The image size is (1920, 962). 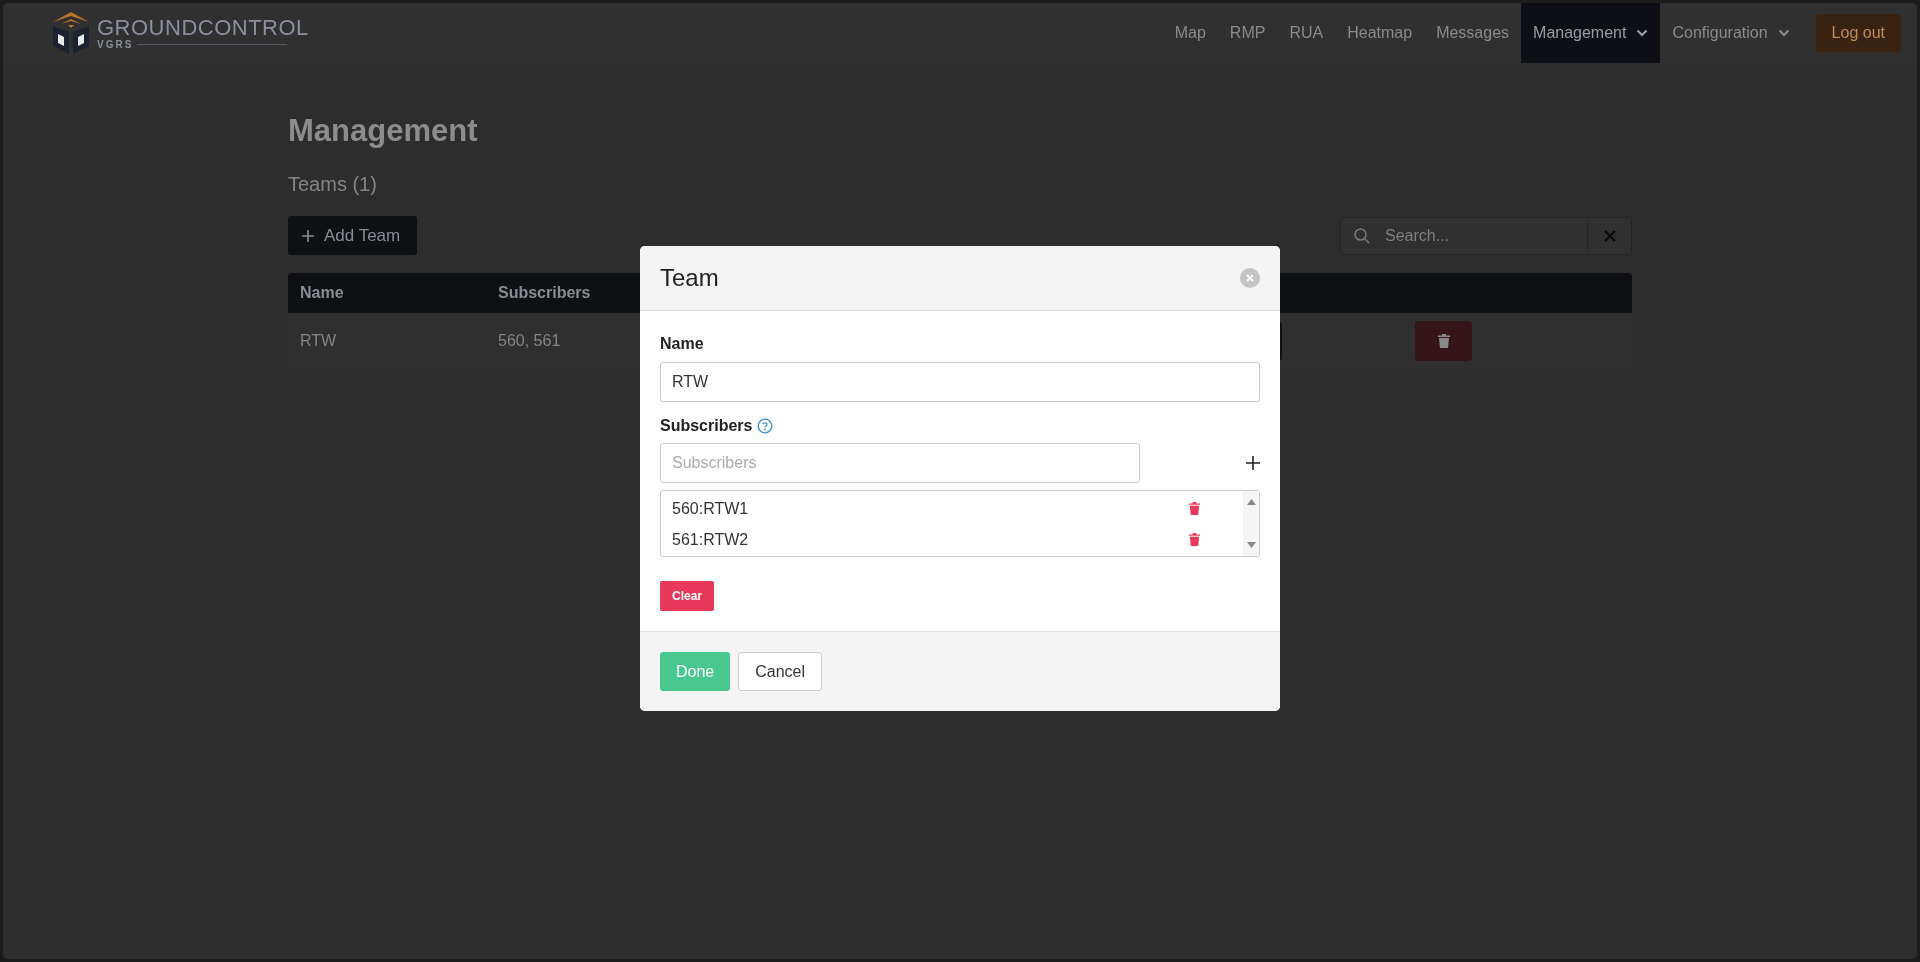 I want to click on clear-button: Clear, so click(x=687, y=596).